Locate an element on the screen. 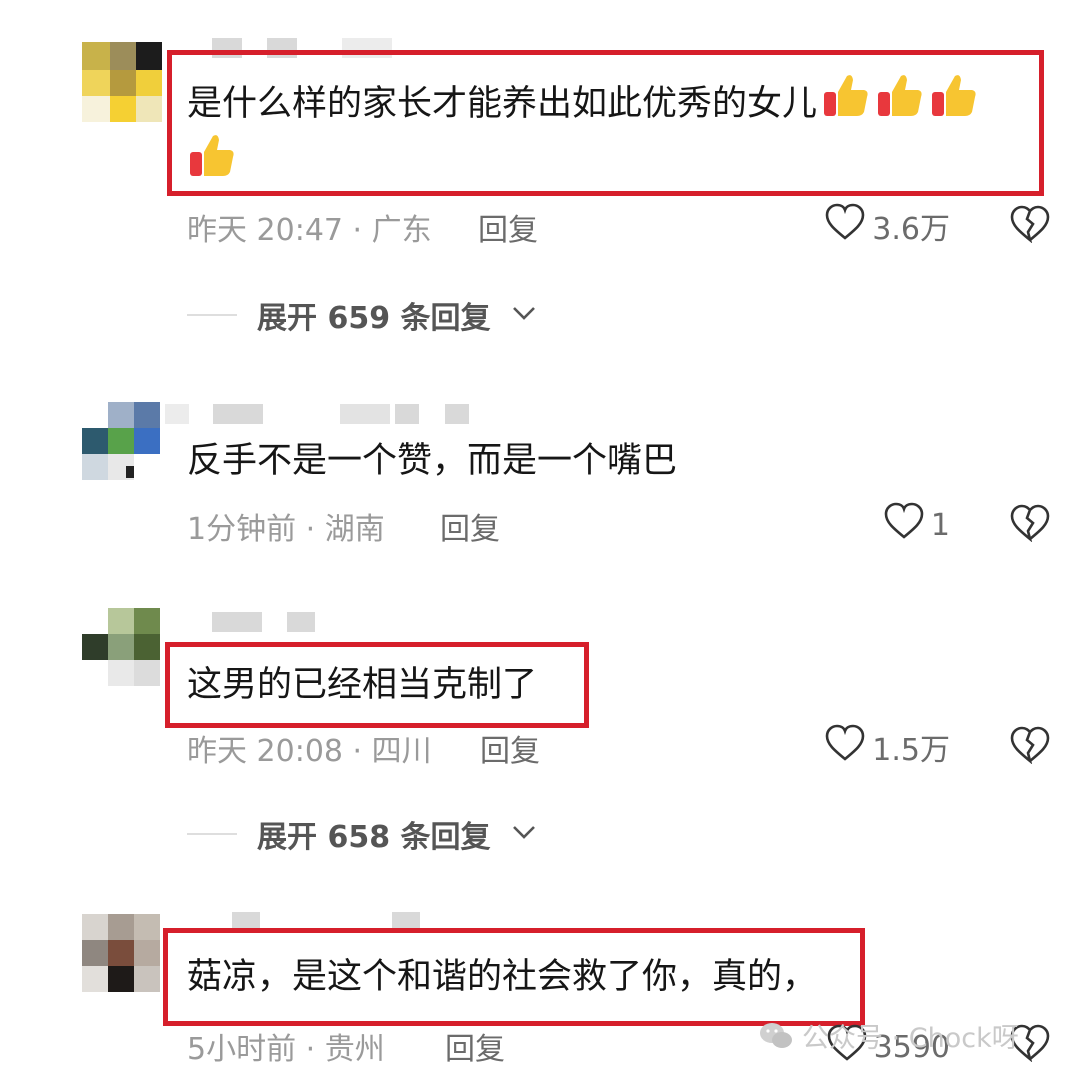 This screenshot has width=1080, height=1077. like-button: 3.6万 is located at coordinates (887, 226).